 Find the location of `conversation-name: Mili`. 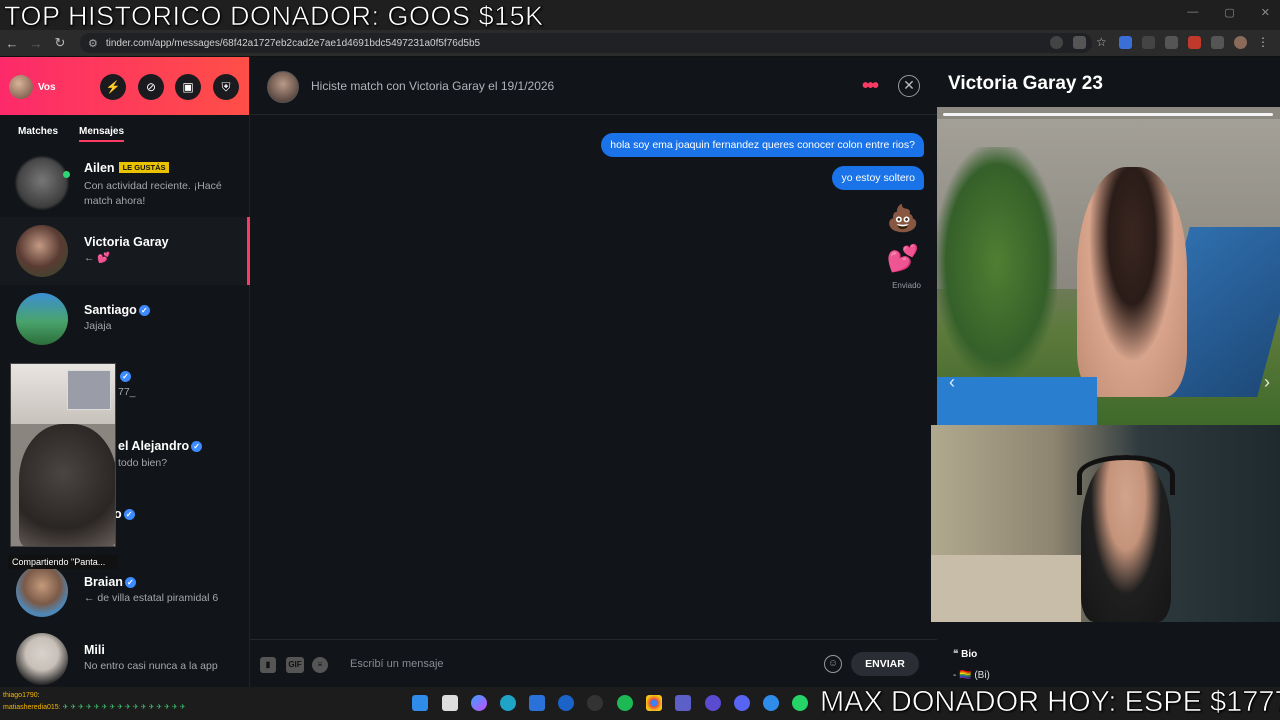

conversation-name: Mili is located at coordinates (94, 650).